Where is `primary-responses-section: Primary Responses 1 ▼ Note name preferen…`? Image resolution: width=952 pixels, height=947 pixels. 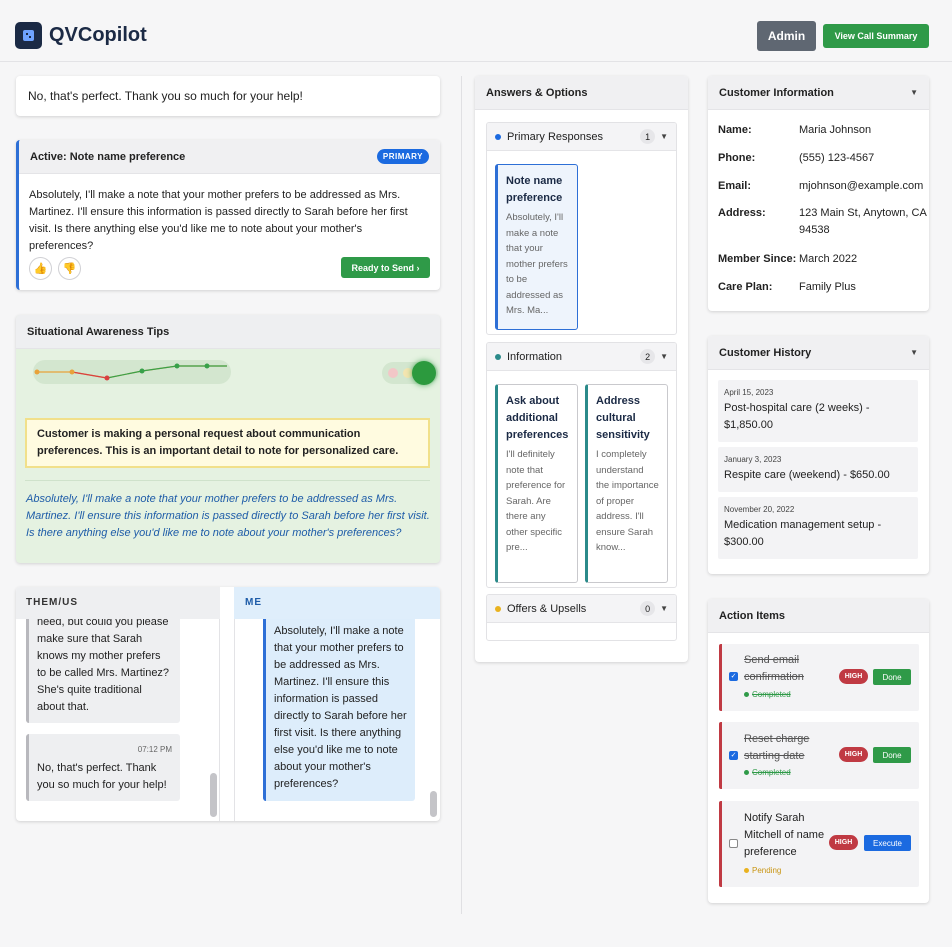 primary-responses-section: Primary Responses 1 ▼ Note name preferen… is located at coordinates (581, 228).